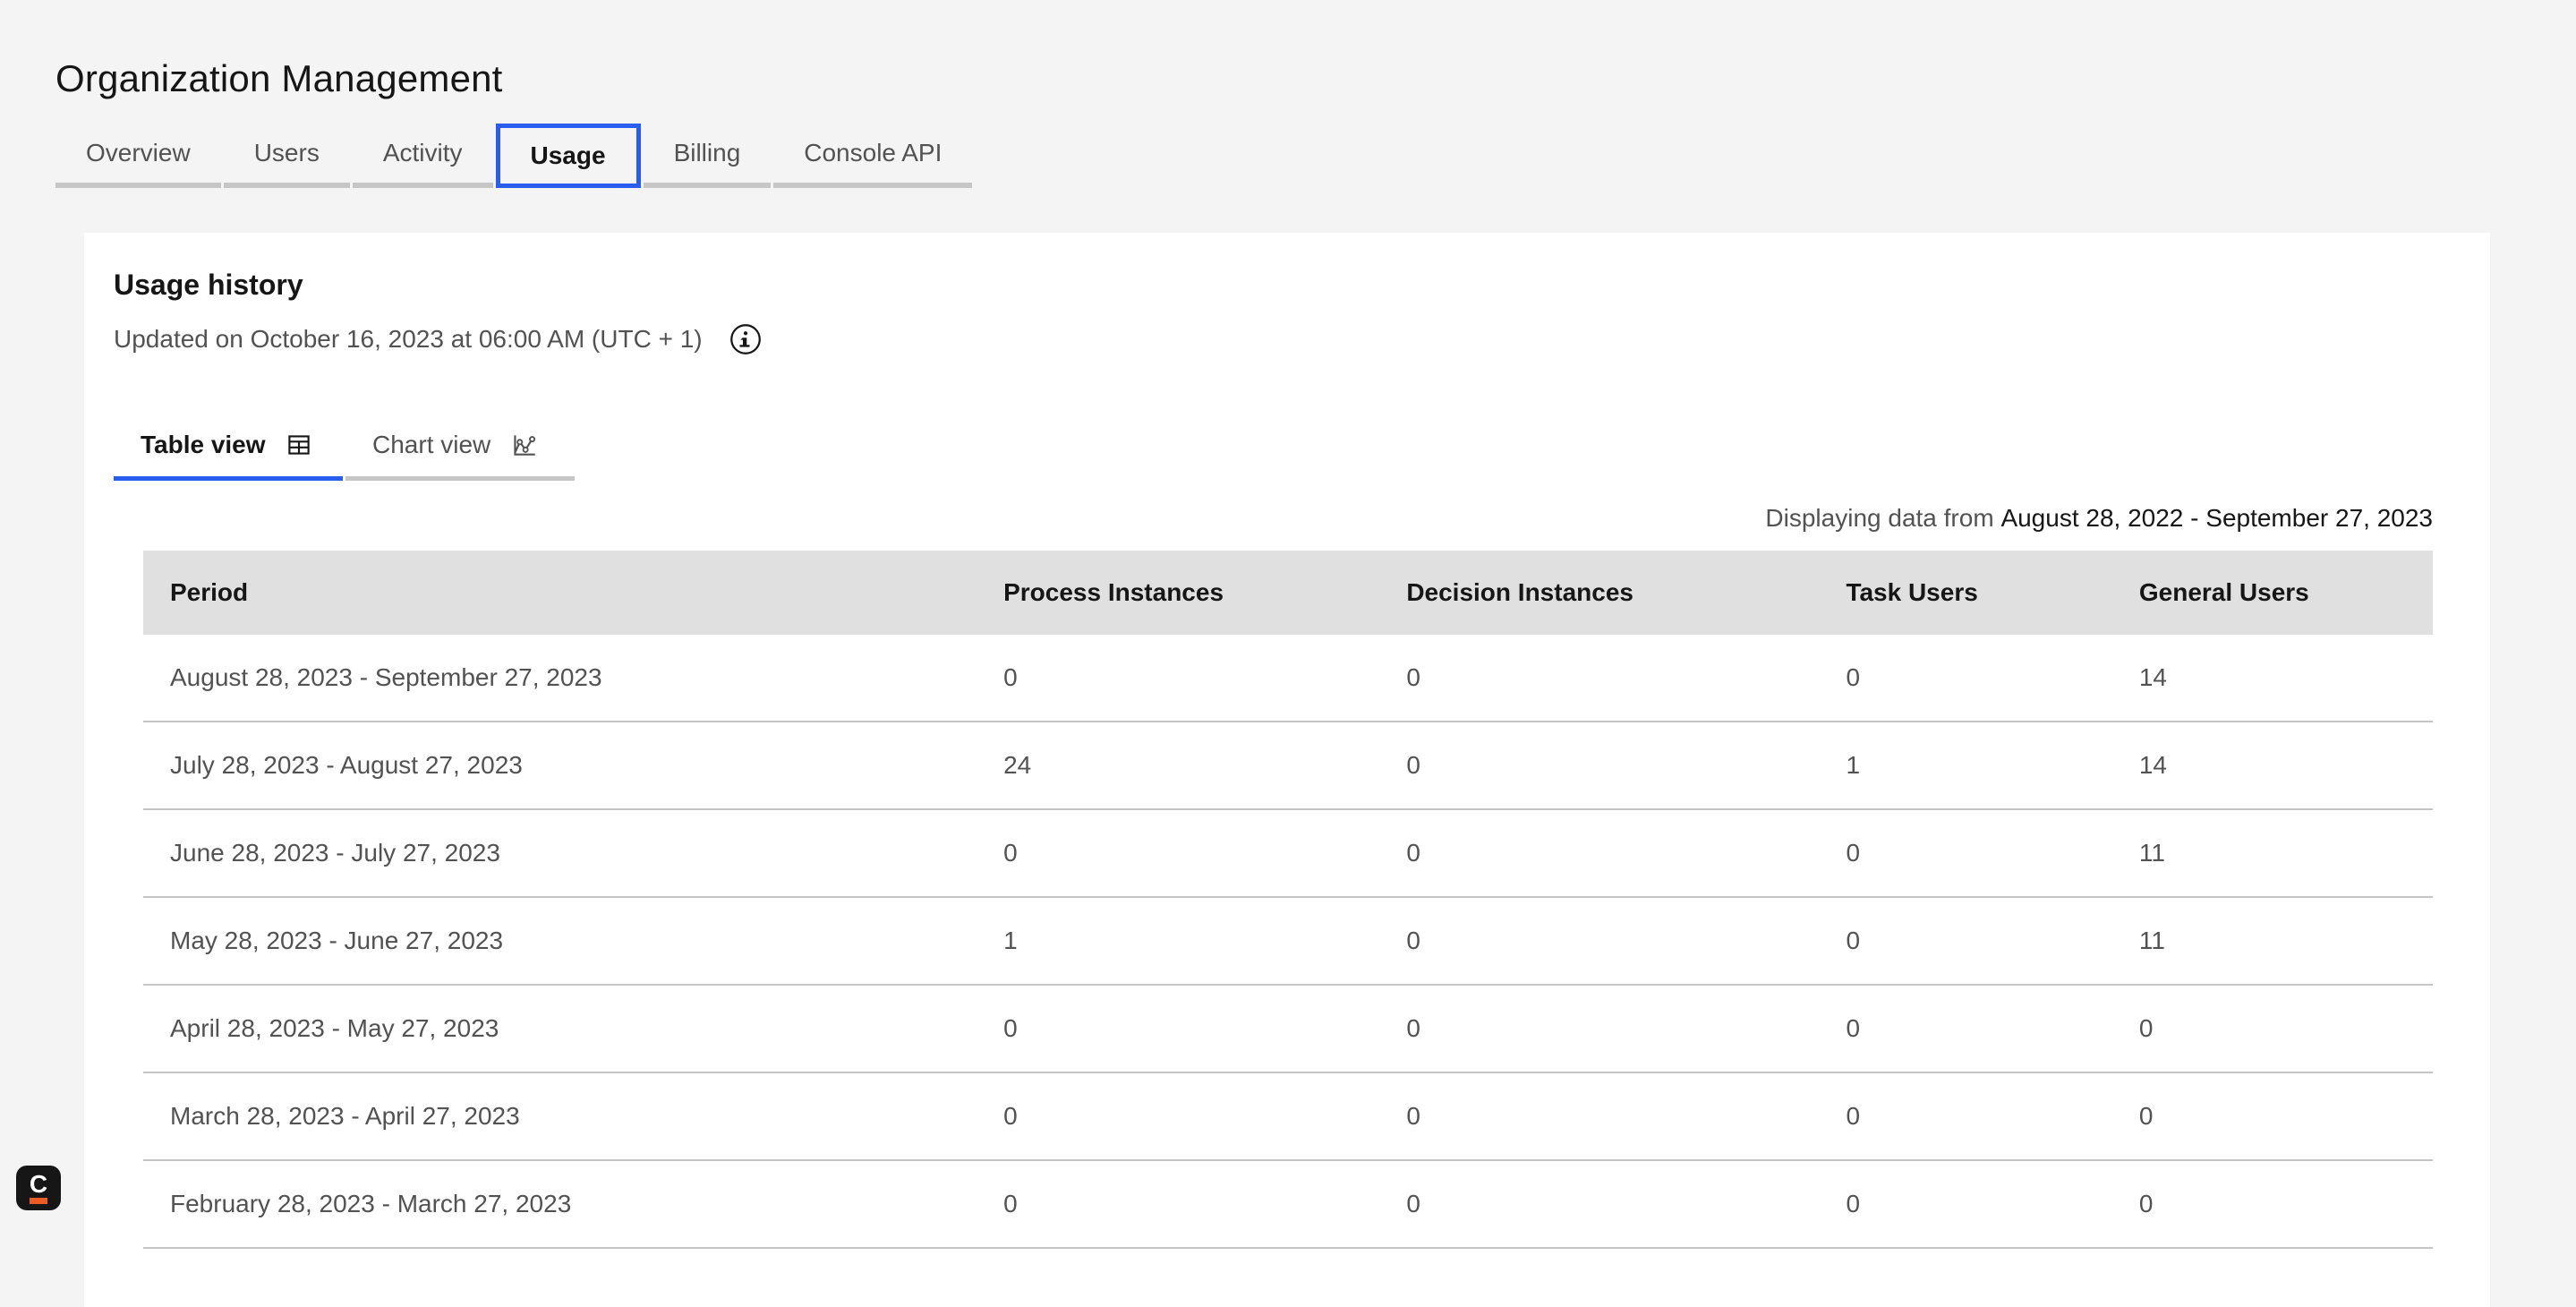  I want to click on period-cell: March 28, 2023 - April 27, 2023, so click(345, 1116).